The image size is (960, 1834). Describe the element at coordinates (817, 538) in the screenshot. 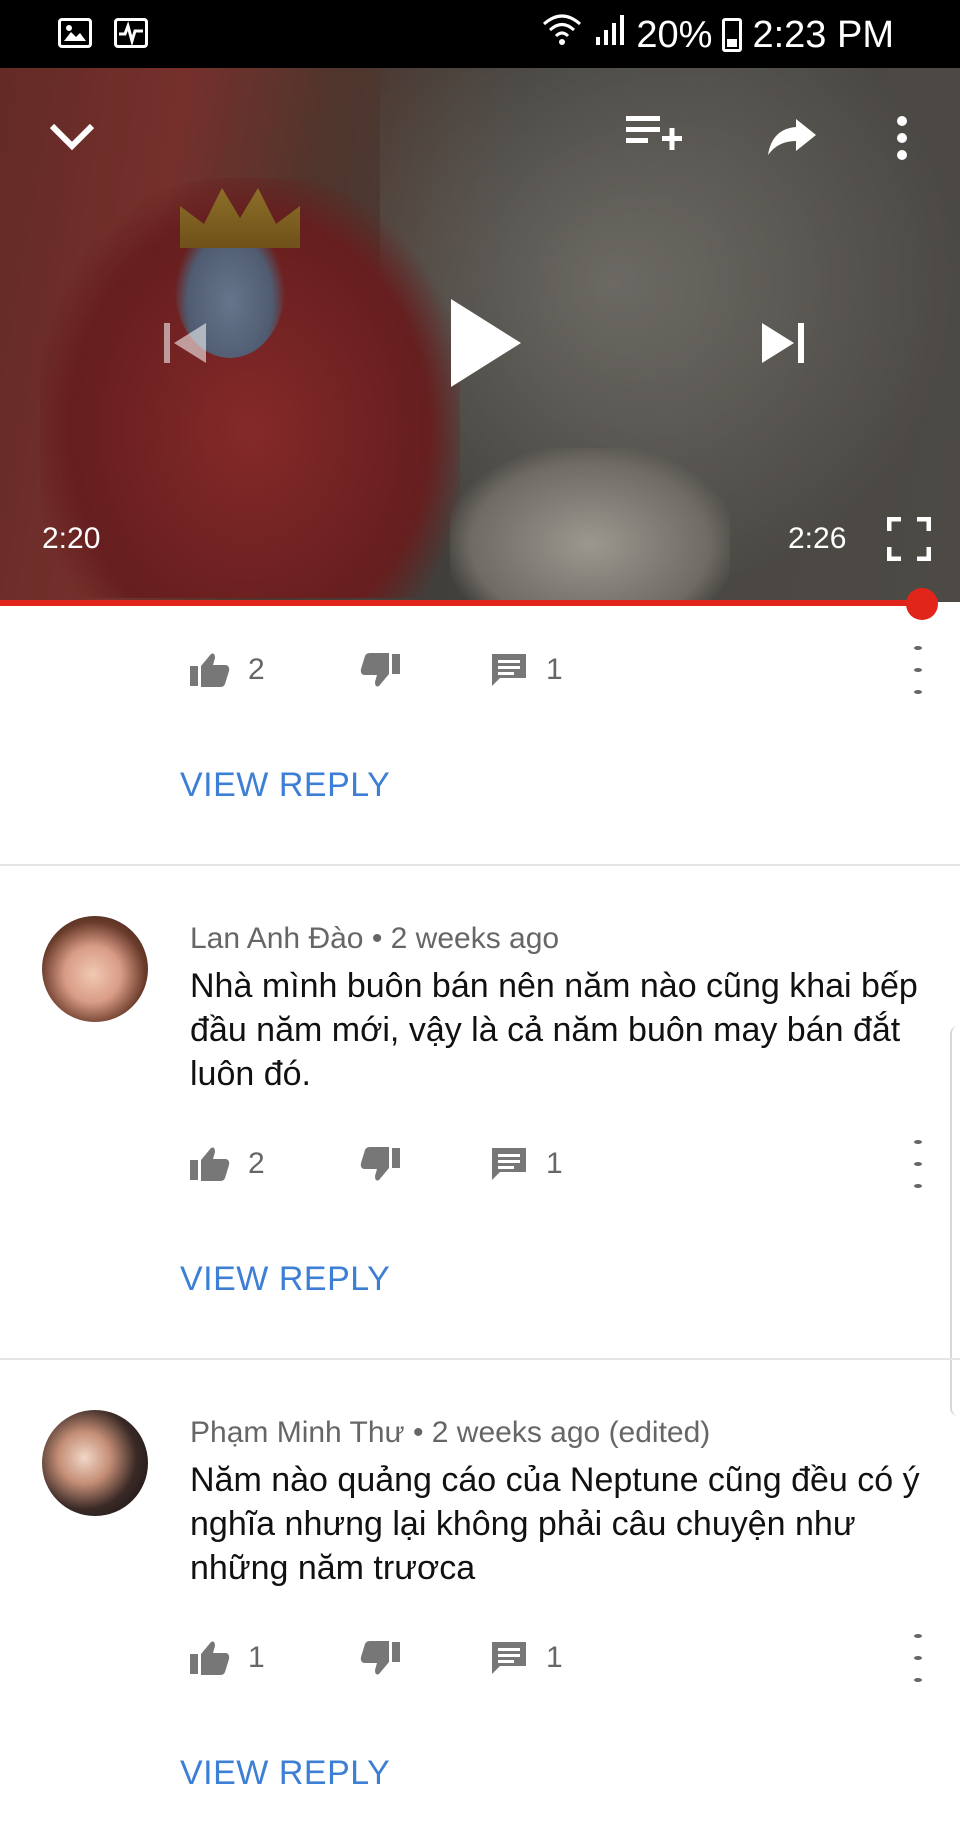

I see `total-time: 2:26` at that location.